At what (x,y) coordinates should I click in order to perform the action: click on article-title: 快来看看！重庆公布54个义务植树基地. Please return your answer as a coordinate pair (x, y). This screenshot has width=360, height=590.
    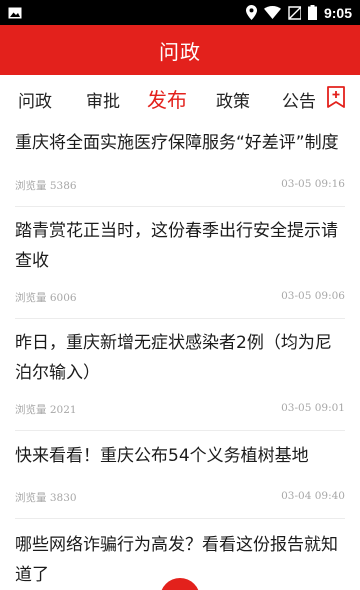
    Looking at the image, I should click on (162, 456).